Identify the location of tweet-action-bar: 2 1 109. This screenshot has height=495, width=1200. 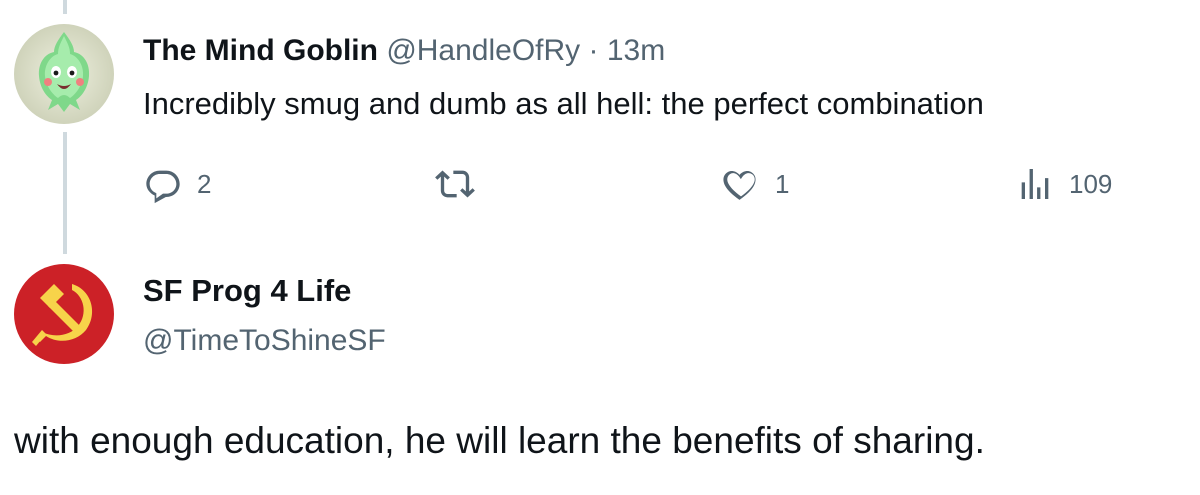
(648, 184).